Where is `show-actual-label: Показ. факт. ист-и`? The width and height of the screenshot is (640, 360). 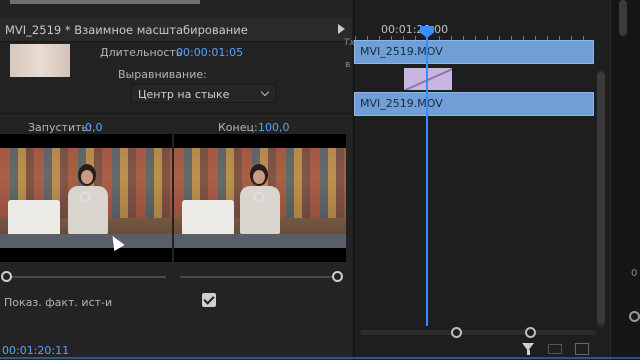 show-actual-label: Показ. факт. ист-и is located at coordinates (58, 302).